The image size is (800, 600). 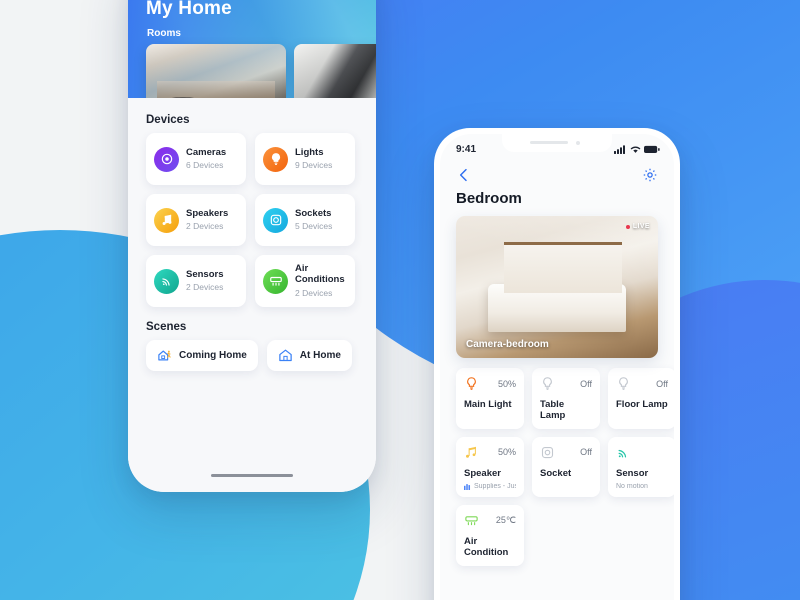 What do you see at coordinates (642, 404) in the screenshot?
I see `control-card-label: Floor Lamp` at bounding box center [642, 404].